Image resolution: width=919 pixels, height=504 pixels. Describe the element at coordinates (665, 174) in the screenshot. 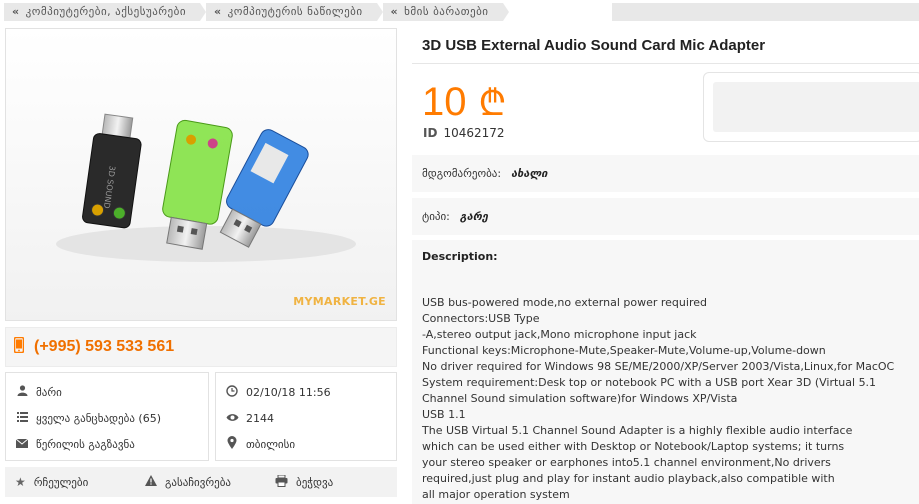

I see `condition-row: მდგომარეობა: ახალი` at that location.